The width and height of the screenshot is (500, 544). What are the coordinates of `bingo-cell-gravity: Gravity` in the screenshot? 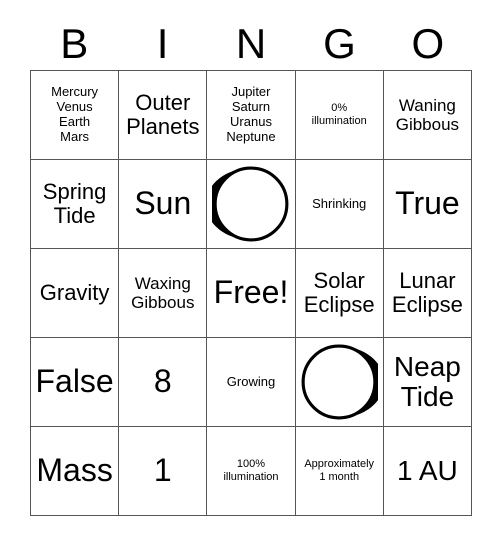 It's located at (75, 293).